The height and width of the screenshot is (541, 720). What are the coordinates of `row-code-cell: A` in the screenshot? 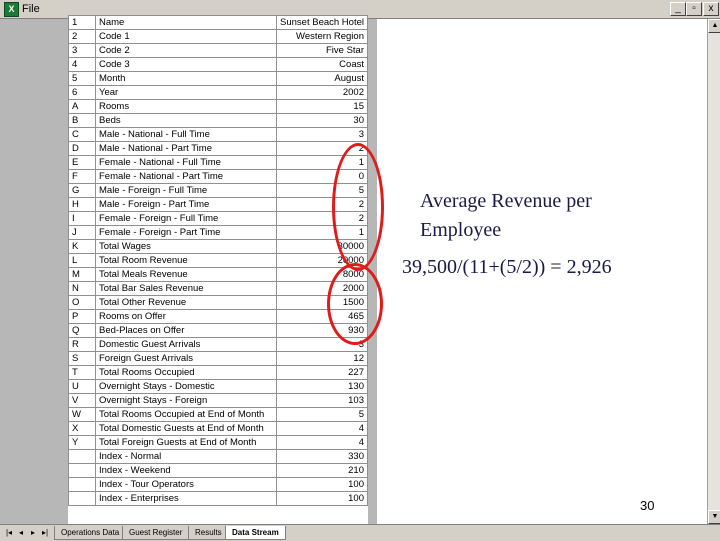 It's located at (82, 106).